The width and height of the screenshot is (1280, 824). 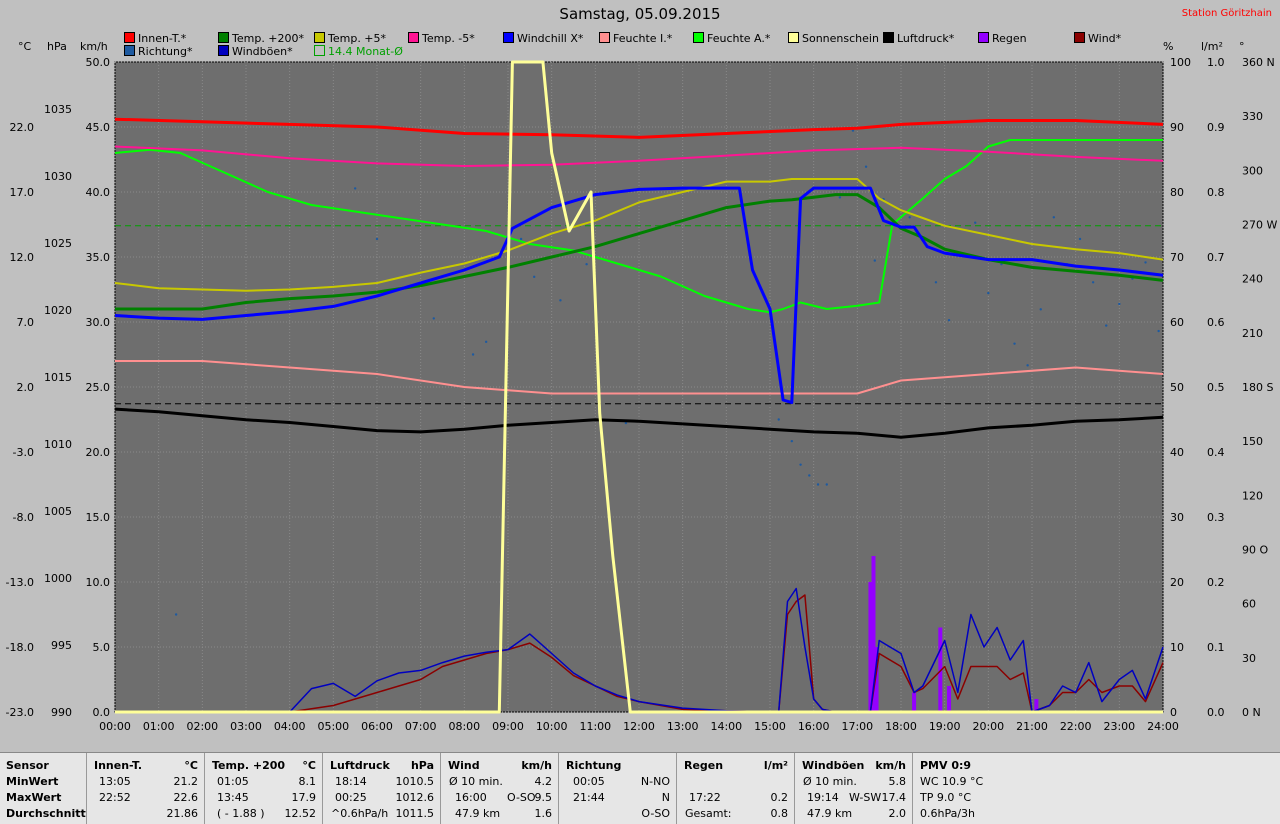 What do you see at coordinates (683, 726) in the screenshot?
I see `x-tick-label: 13:00` at bounding box center [683, 726].